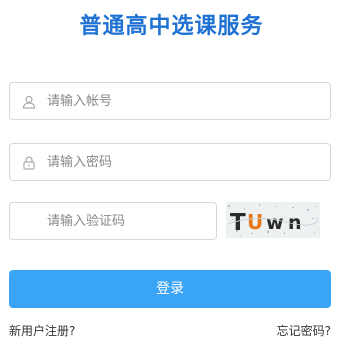  I want to click on captcha-image: T U w n, so click(273, 220).